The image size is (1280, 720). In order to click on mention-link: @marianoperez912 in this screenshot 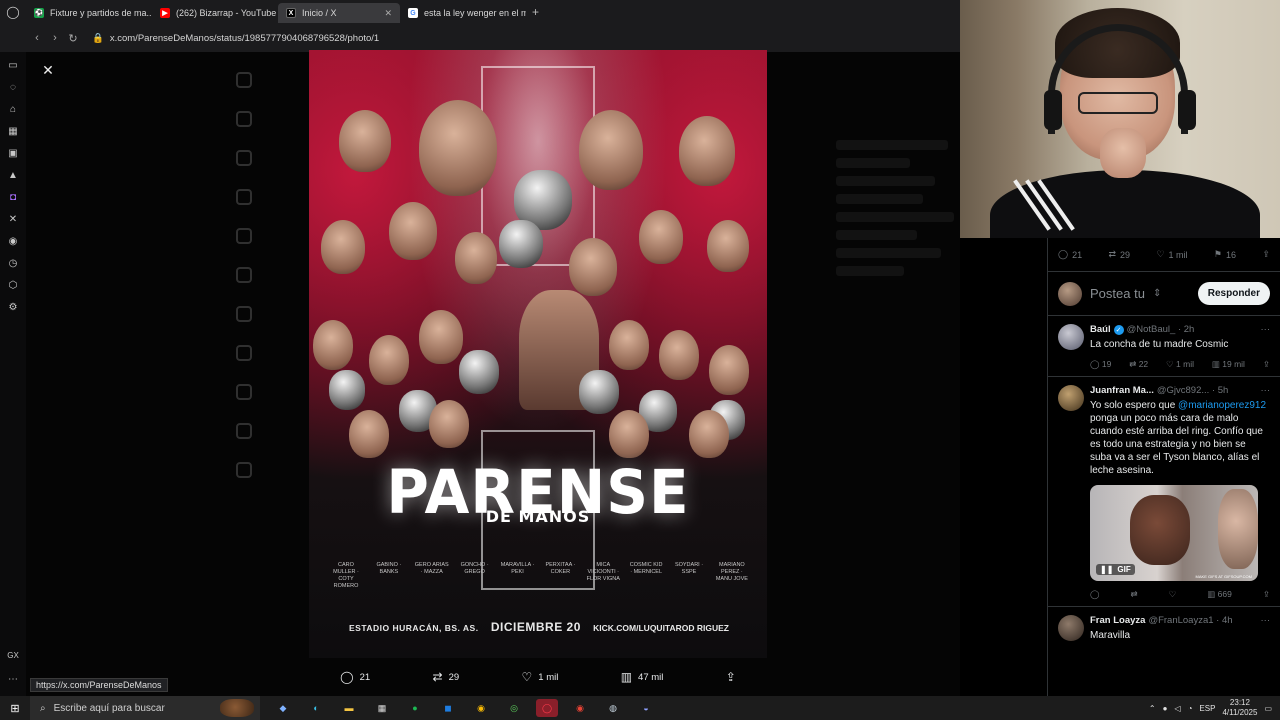, I will do `click(1222, 405)`.